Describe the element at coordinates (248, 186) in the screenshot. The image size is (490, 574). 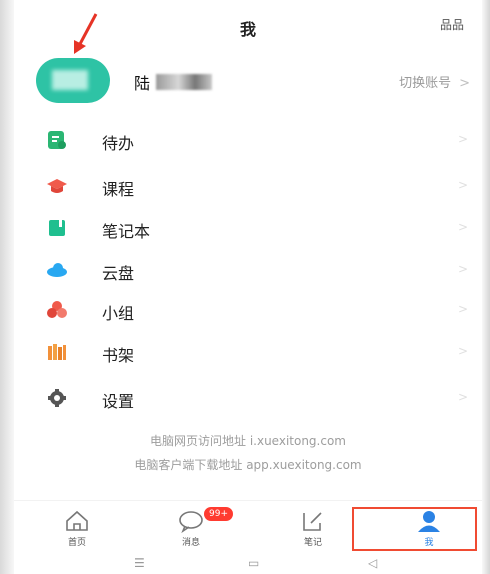
I see `menu-item-course: 课程 >` at that location.